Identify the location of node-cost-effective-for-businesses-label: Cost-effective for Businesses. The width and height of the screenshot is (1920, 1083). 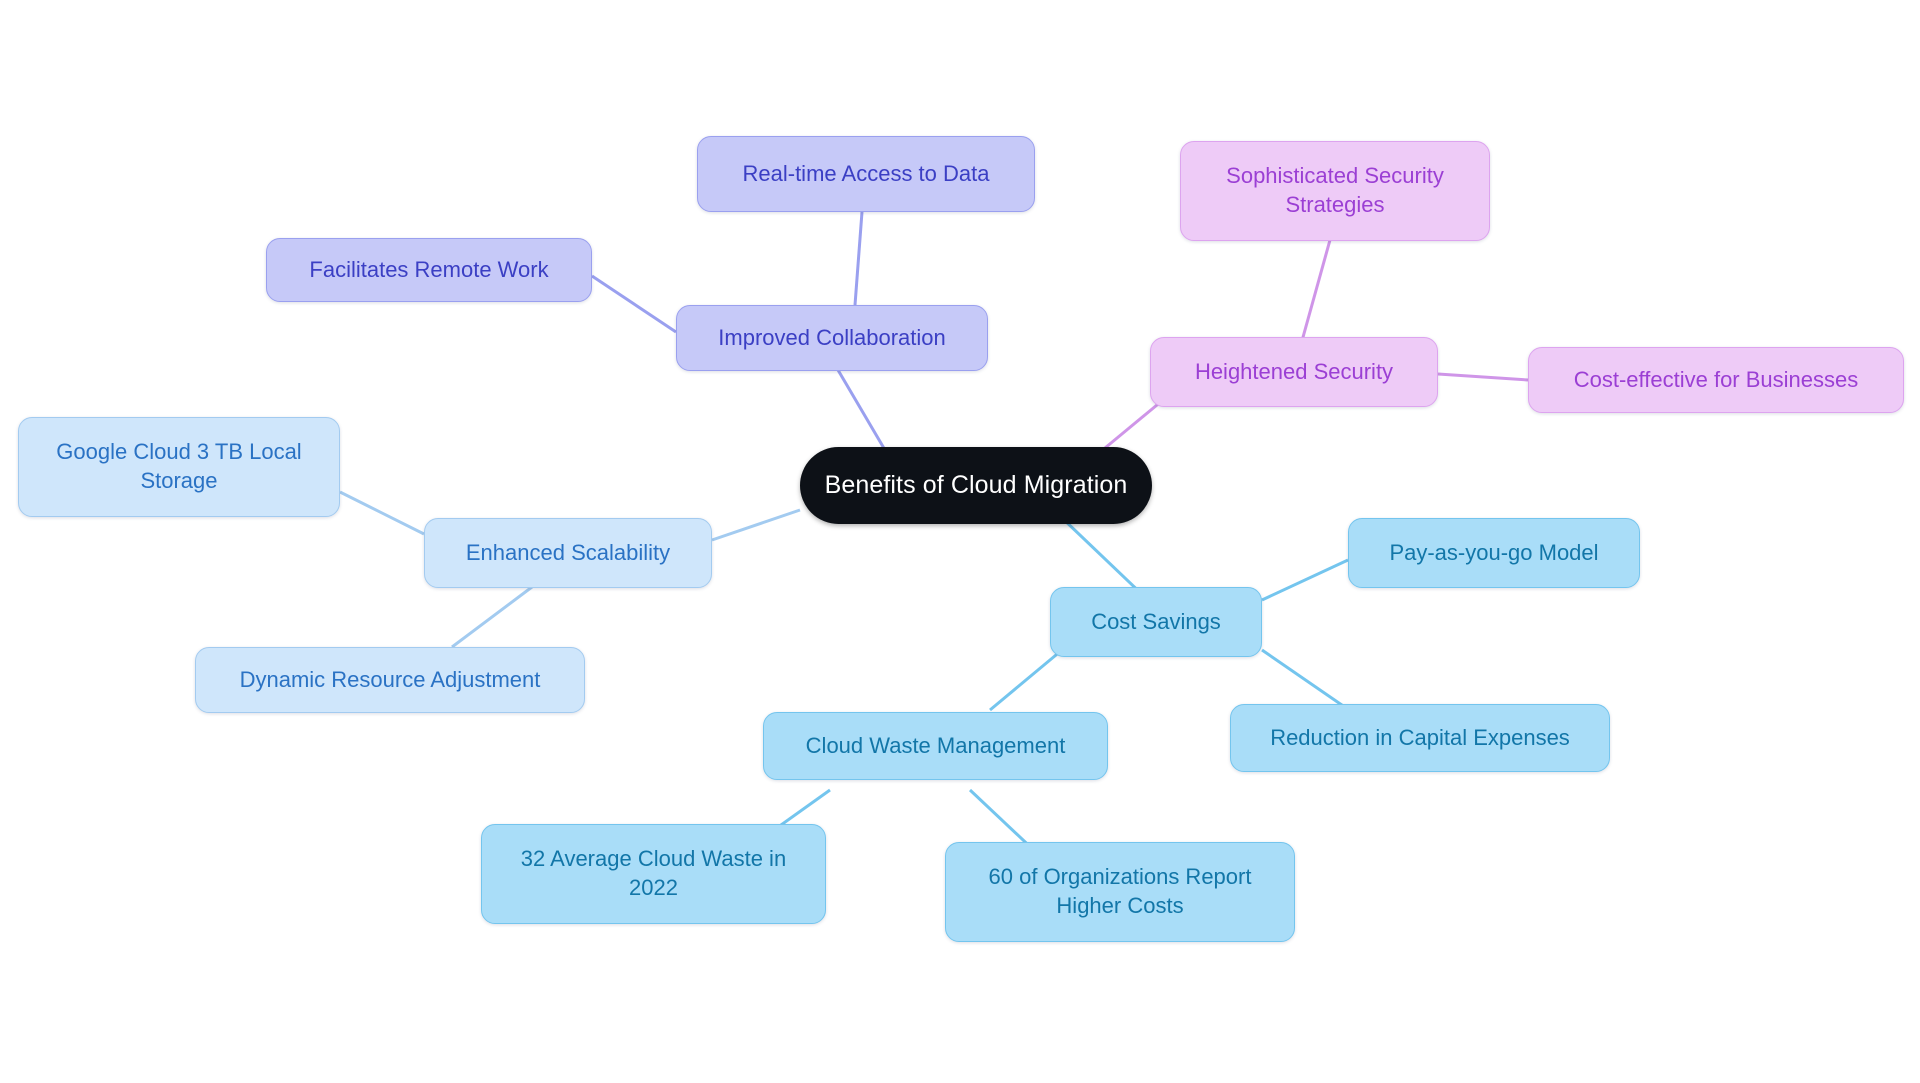
(1716, 379).